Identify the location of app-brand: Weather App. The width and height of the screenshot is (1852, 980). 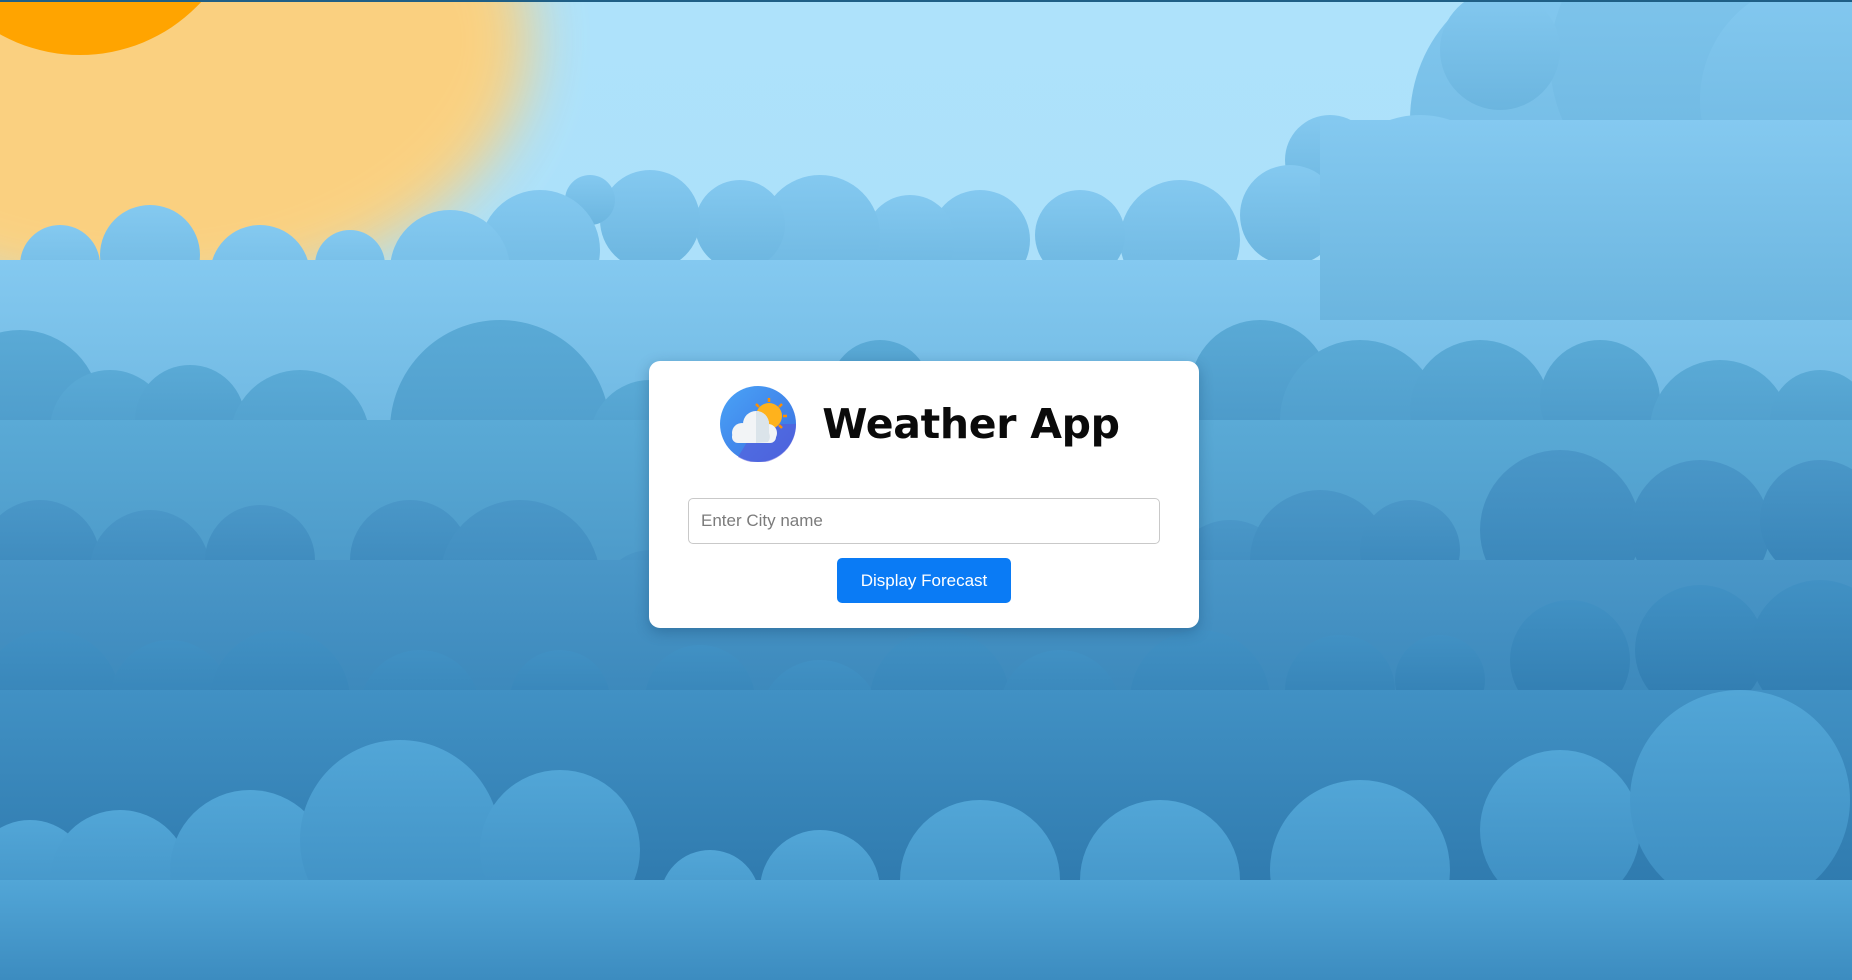
(924, 424).